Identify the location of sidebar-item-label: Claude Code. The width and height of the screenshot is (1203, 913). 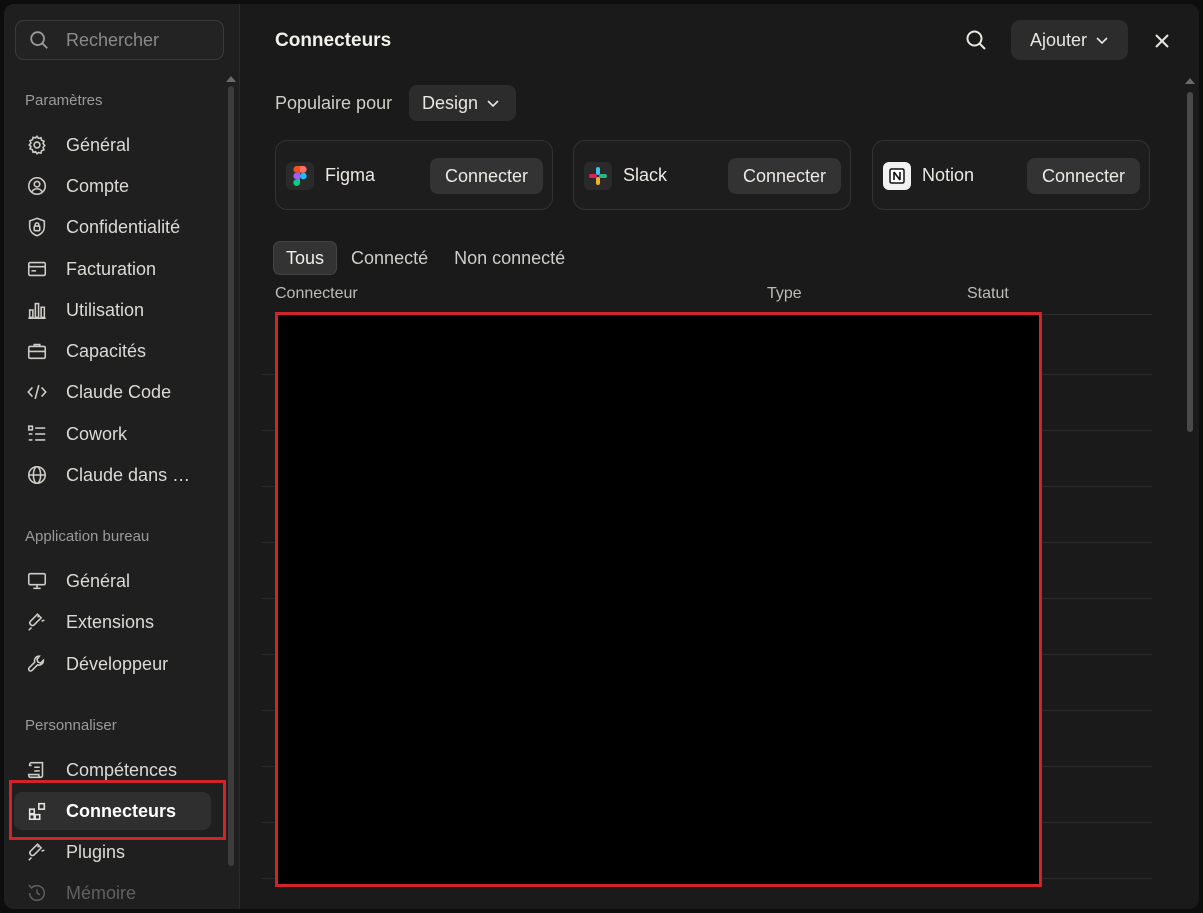
(119, 391).